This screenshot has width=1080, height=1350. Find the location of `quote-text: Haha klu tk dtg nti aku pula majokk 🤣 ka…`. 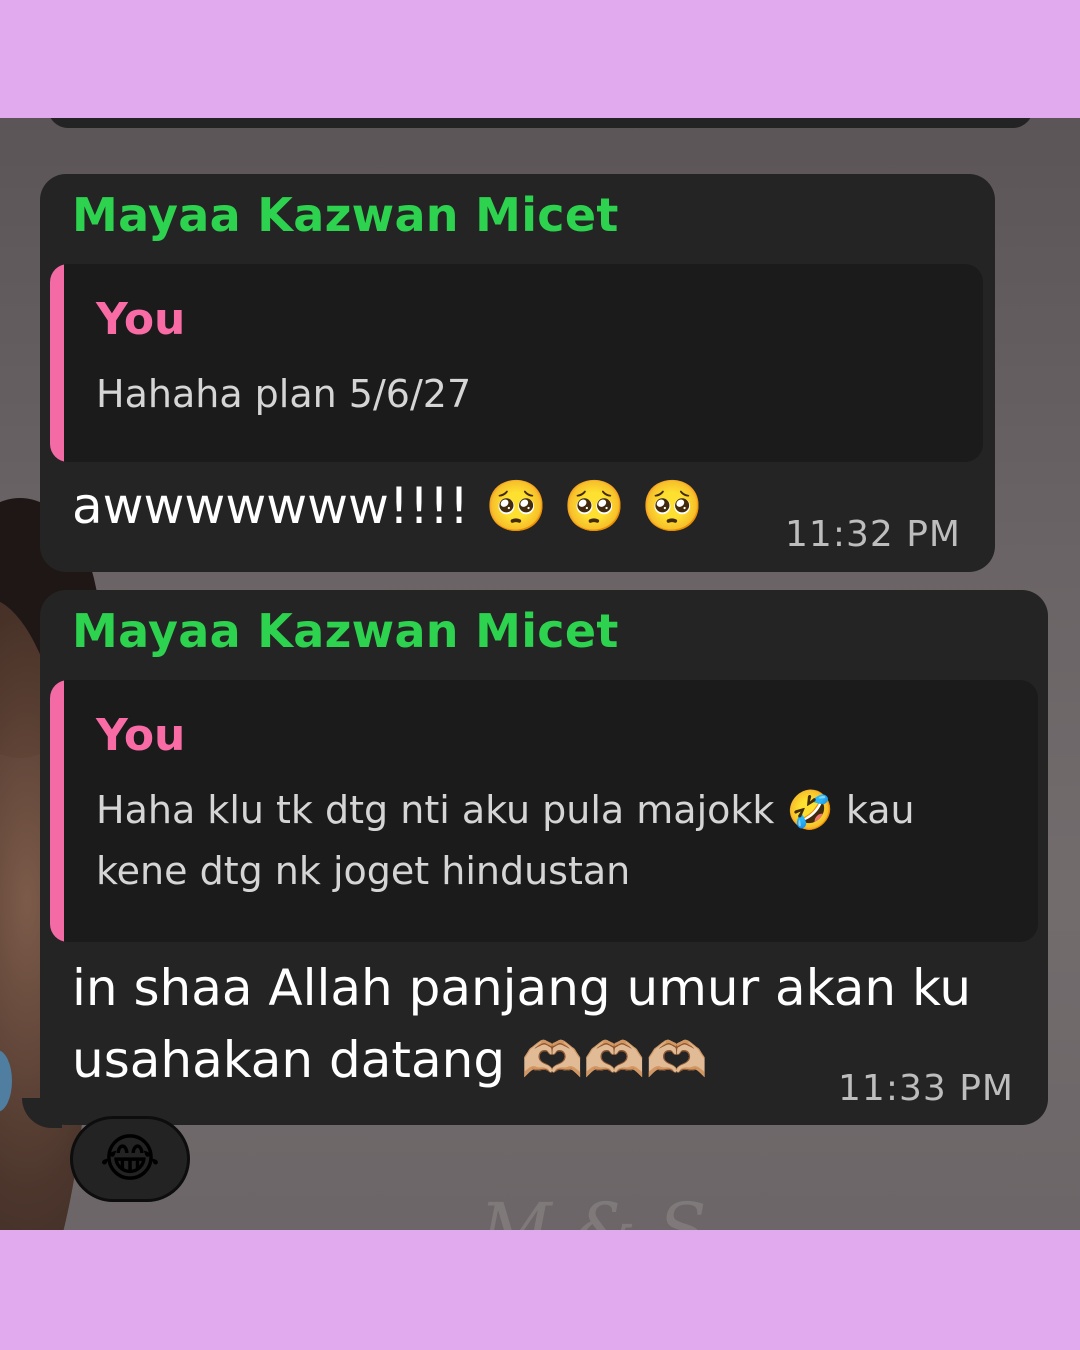

quote-text: Haha klu tk dtg nti aku pula majokk 🤣 ka… is located at coordinates (505, 840).